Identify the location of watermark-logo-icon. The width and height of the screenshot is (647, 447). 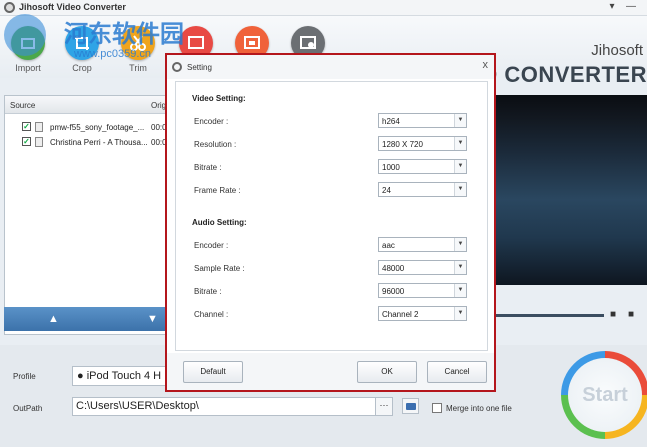
(25, 35).